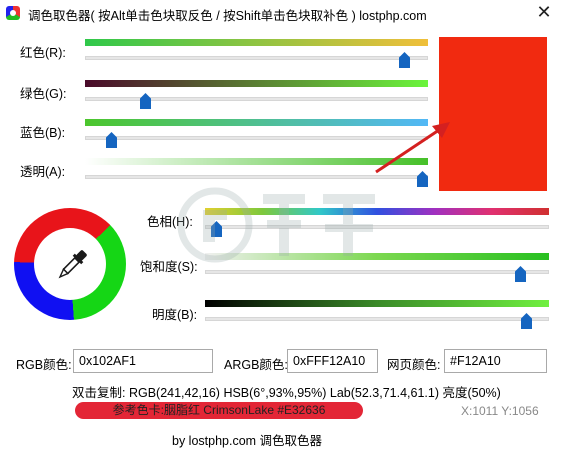  Describe the element at coordinates (422, 179) in the screenshot. I see `alpha-slider-thumb` at that location.